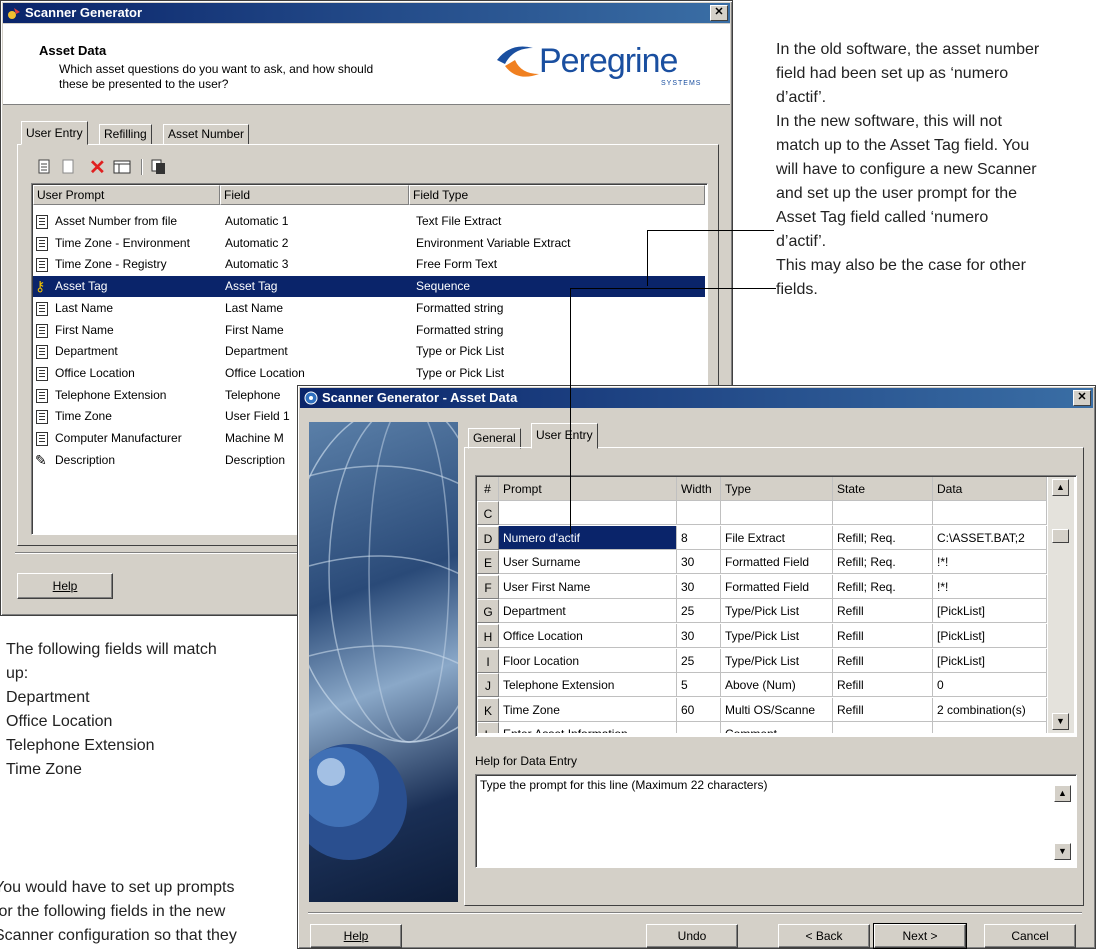 The width and height of the screenshot is (1096, 949). What do you see at coordinates (369, 330) in the screenshot?
I see `list-item: First Name First Name Formatted string` at bounding box center [369, 330].